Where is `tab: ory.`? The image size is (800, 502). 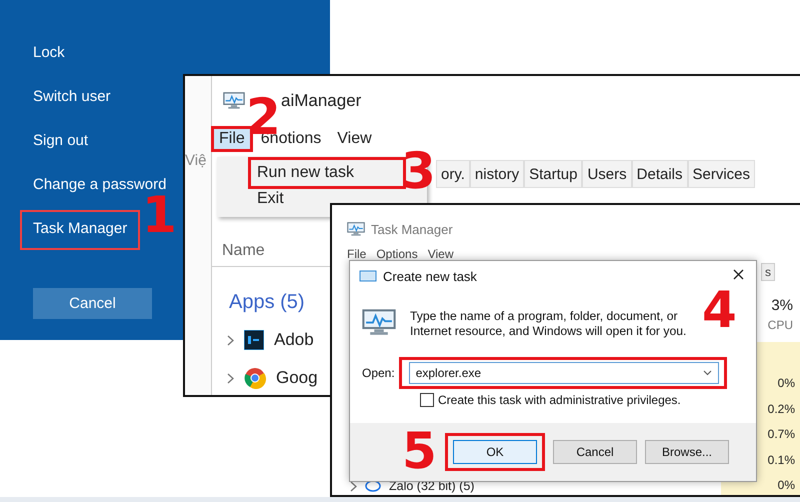 tab: ory. is located at coordinates (453, 174).